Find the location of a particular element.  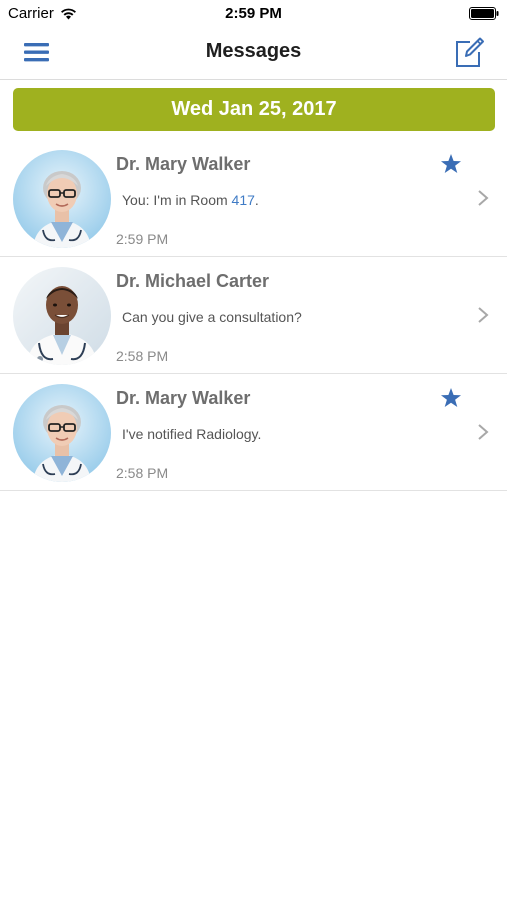

status-time: 2:59 PM is located at coordinates (253, 13).